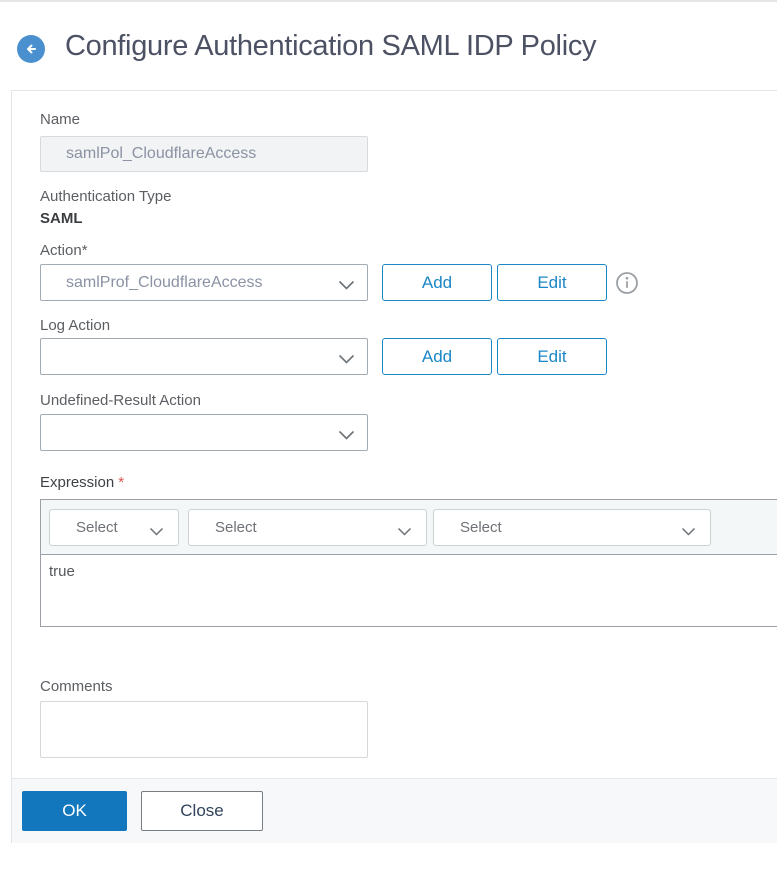  What do you see at coordinates (481, 527) in the screenshot?
I see `expression-select-3-value: Select` at bounding box center [481, 527].